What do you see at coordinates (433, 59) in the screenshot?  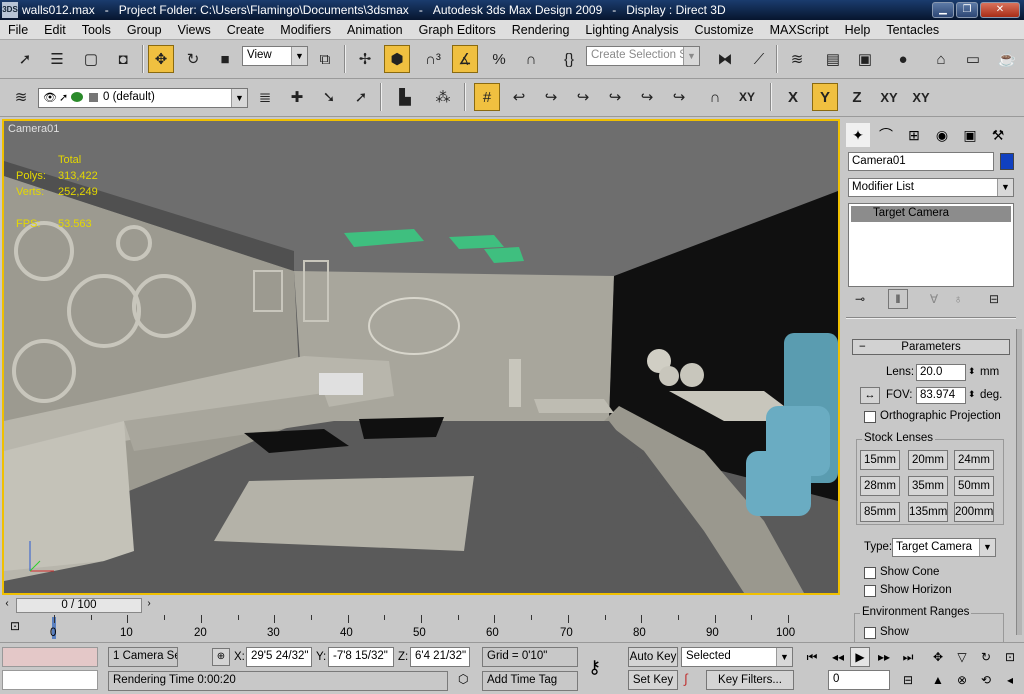 I see `snap-3d-icon: ∩³` at bounding box center [433, 59].